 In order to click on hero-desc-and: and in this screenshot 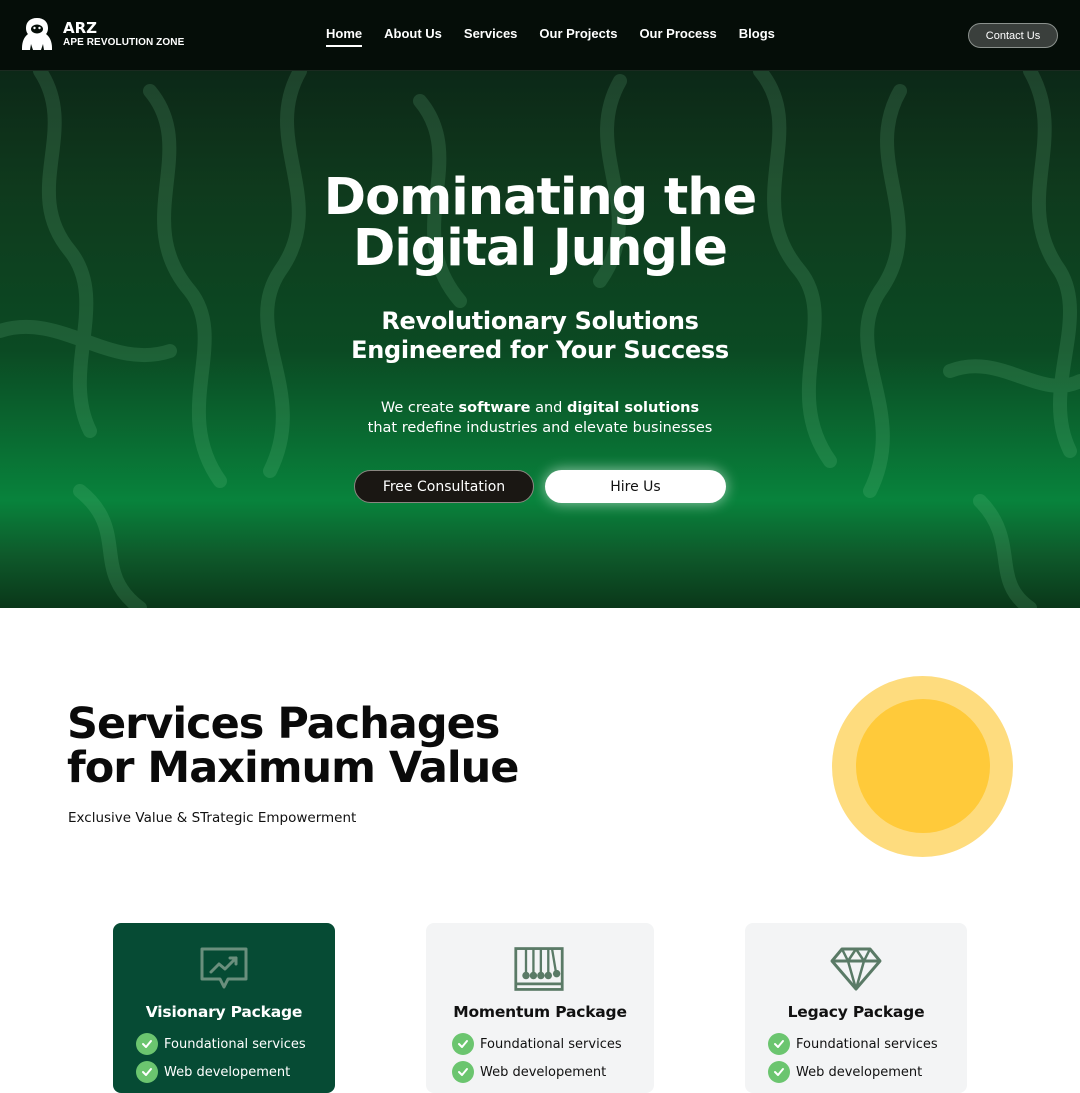, I will do `click(549, 408)`.